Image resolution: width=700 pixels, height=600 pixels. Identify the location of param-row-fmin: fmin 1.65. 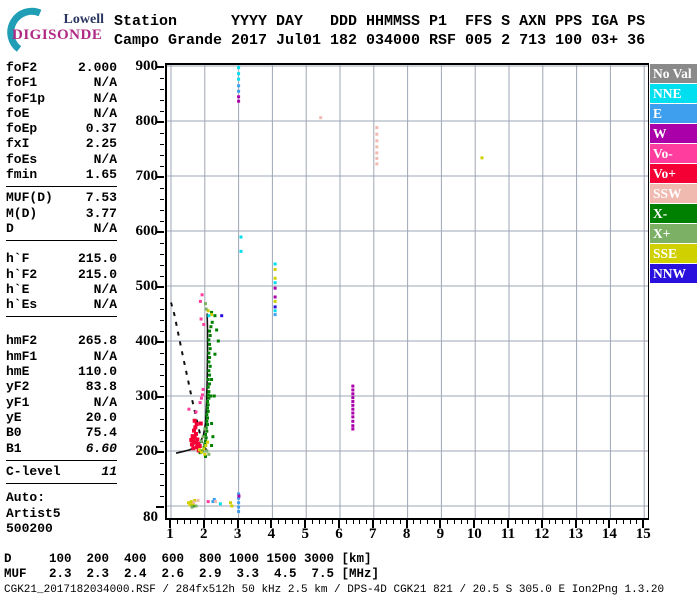
(61, 174).